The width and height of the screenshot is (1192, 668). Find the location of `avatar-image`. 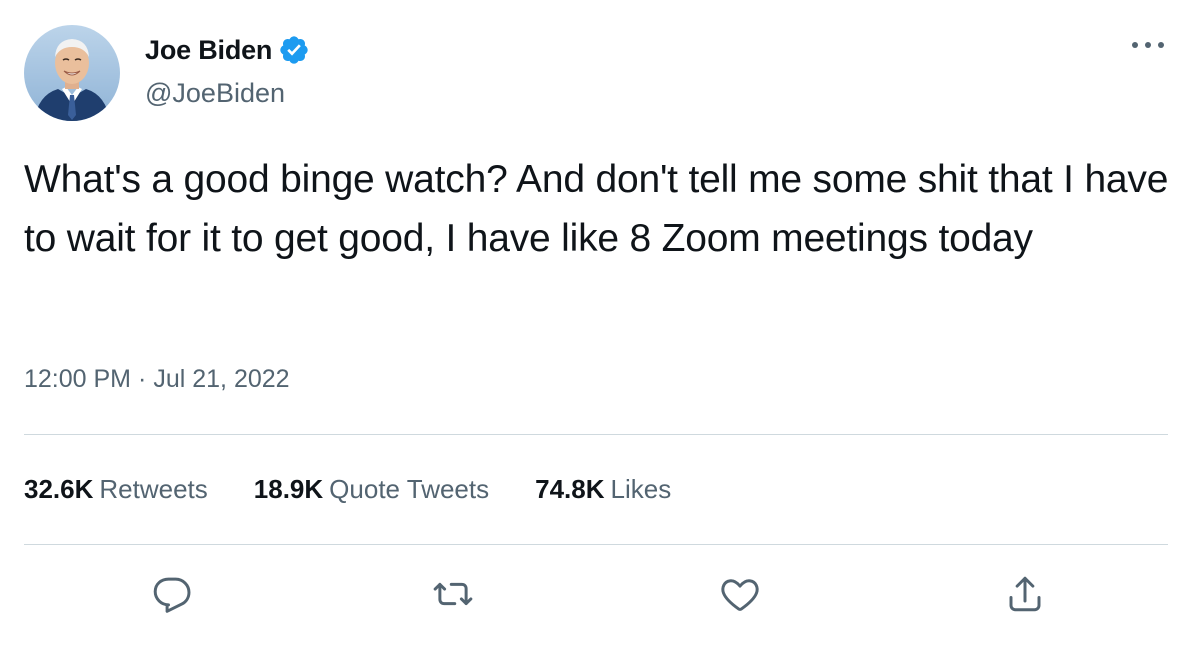

avatar-image is located at coordinates (72, 73).